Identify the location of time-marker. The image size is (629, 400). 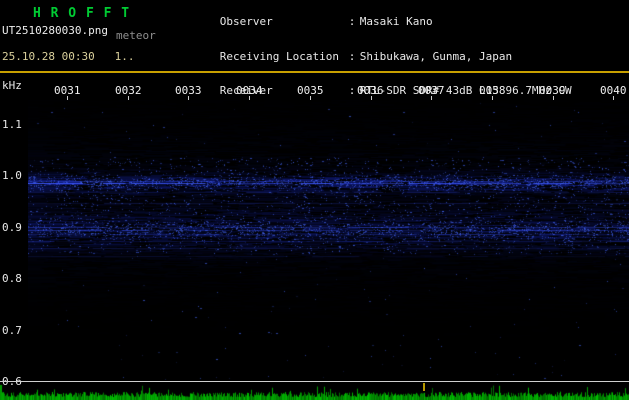
(424, 387).